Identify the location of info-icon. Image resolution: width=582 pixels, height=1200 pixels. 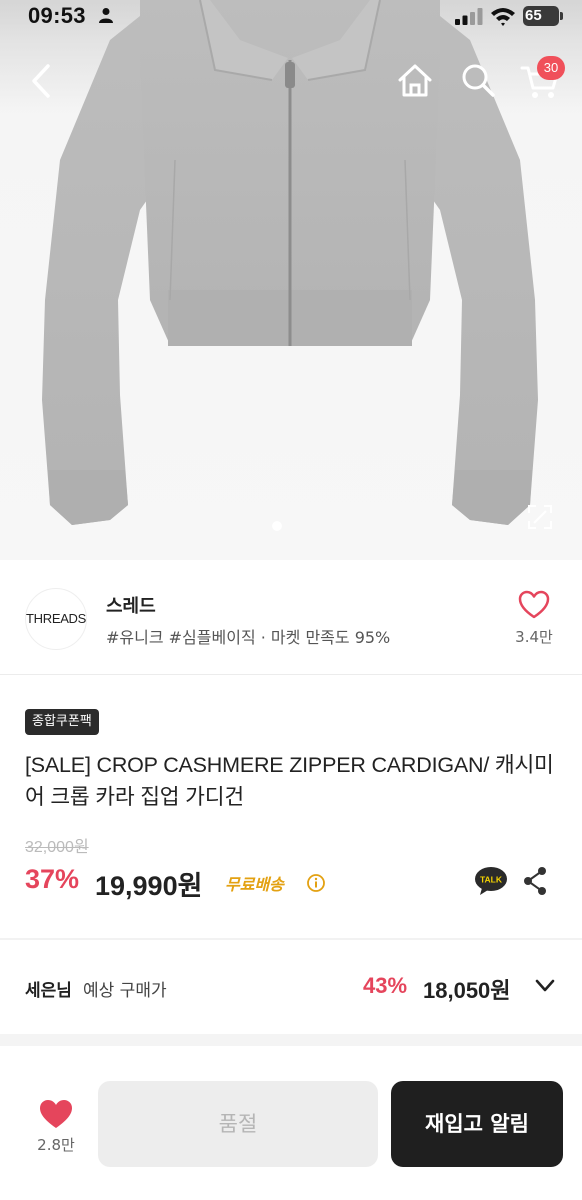
(316, 883).